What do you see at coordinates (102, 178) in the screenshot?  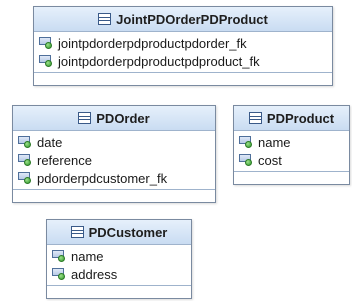 I see `attribute-label: pdorderpdcustomer_fk` at bounding box center [102, 178].